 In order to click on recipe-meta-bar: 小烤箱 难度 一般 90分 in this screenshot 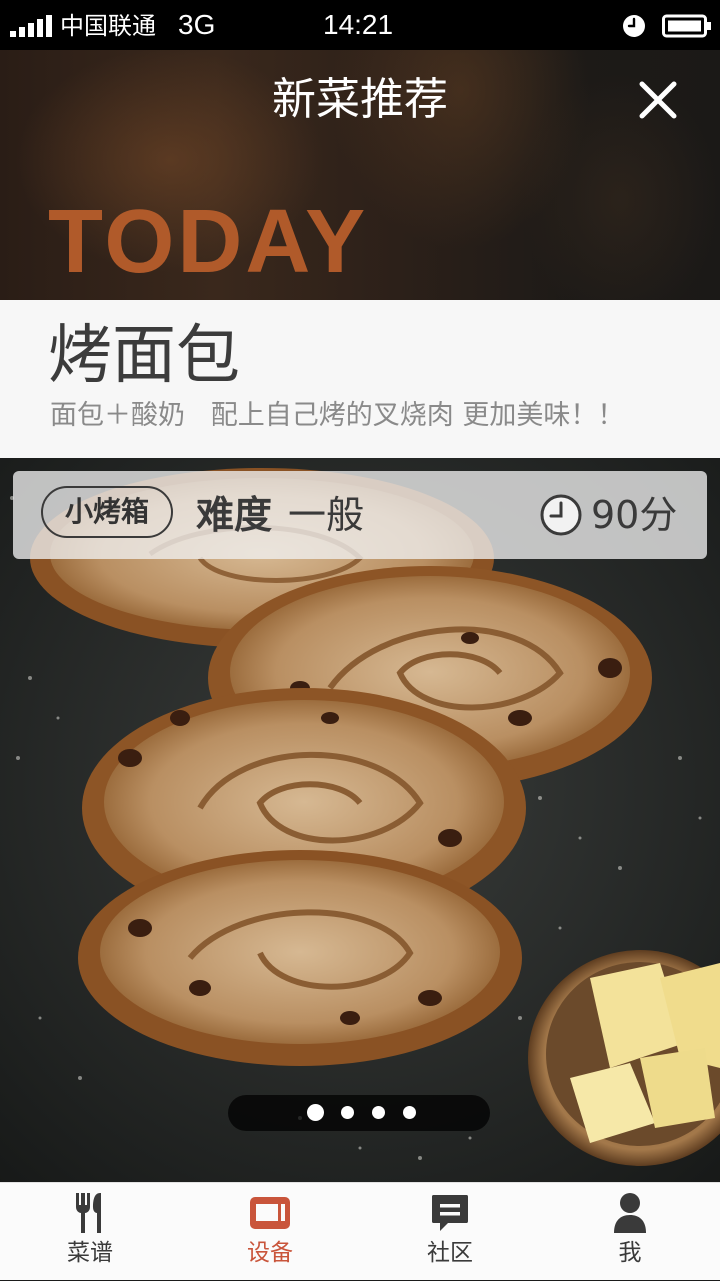, I will do `click(360, 515)`.